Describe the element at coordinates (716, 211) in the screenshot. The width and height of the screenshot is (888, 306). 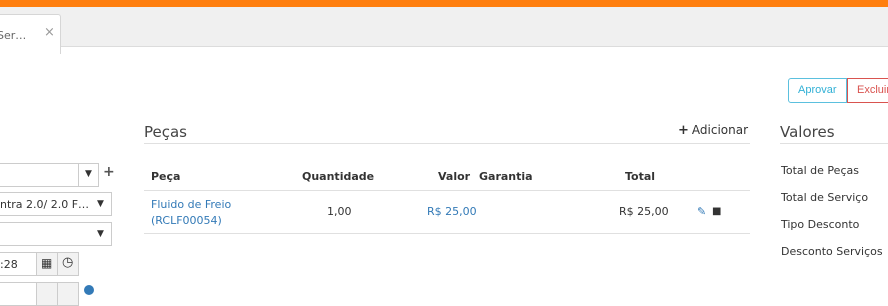
I see `trash-icon: ■` at that location.